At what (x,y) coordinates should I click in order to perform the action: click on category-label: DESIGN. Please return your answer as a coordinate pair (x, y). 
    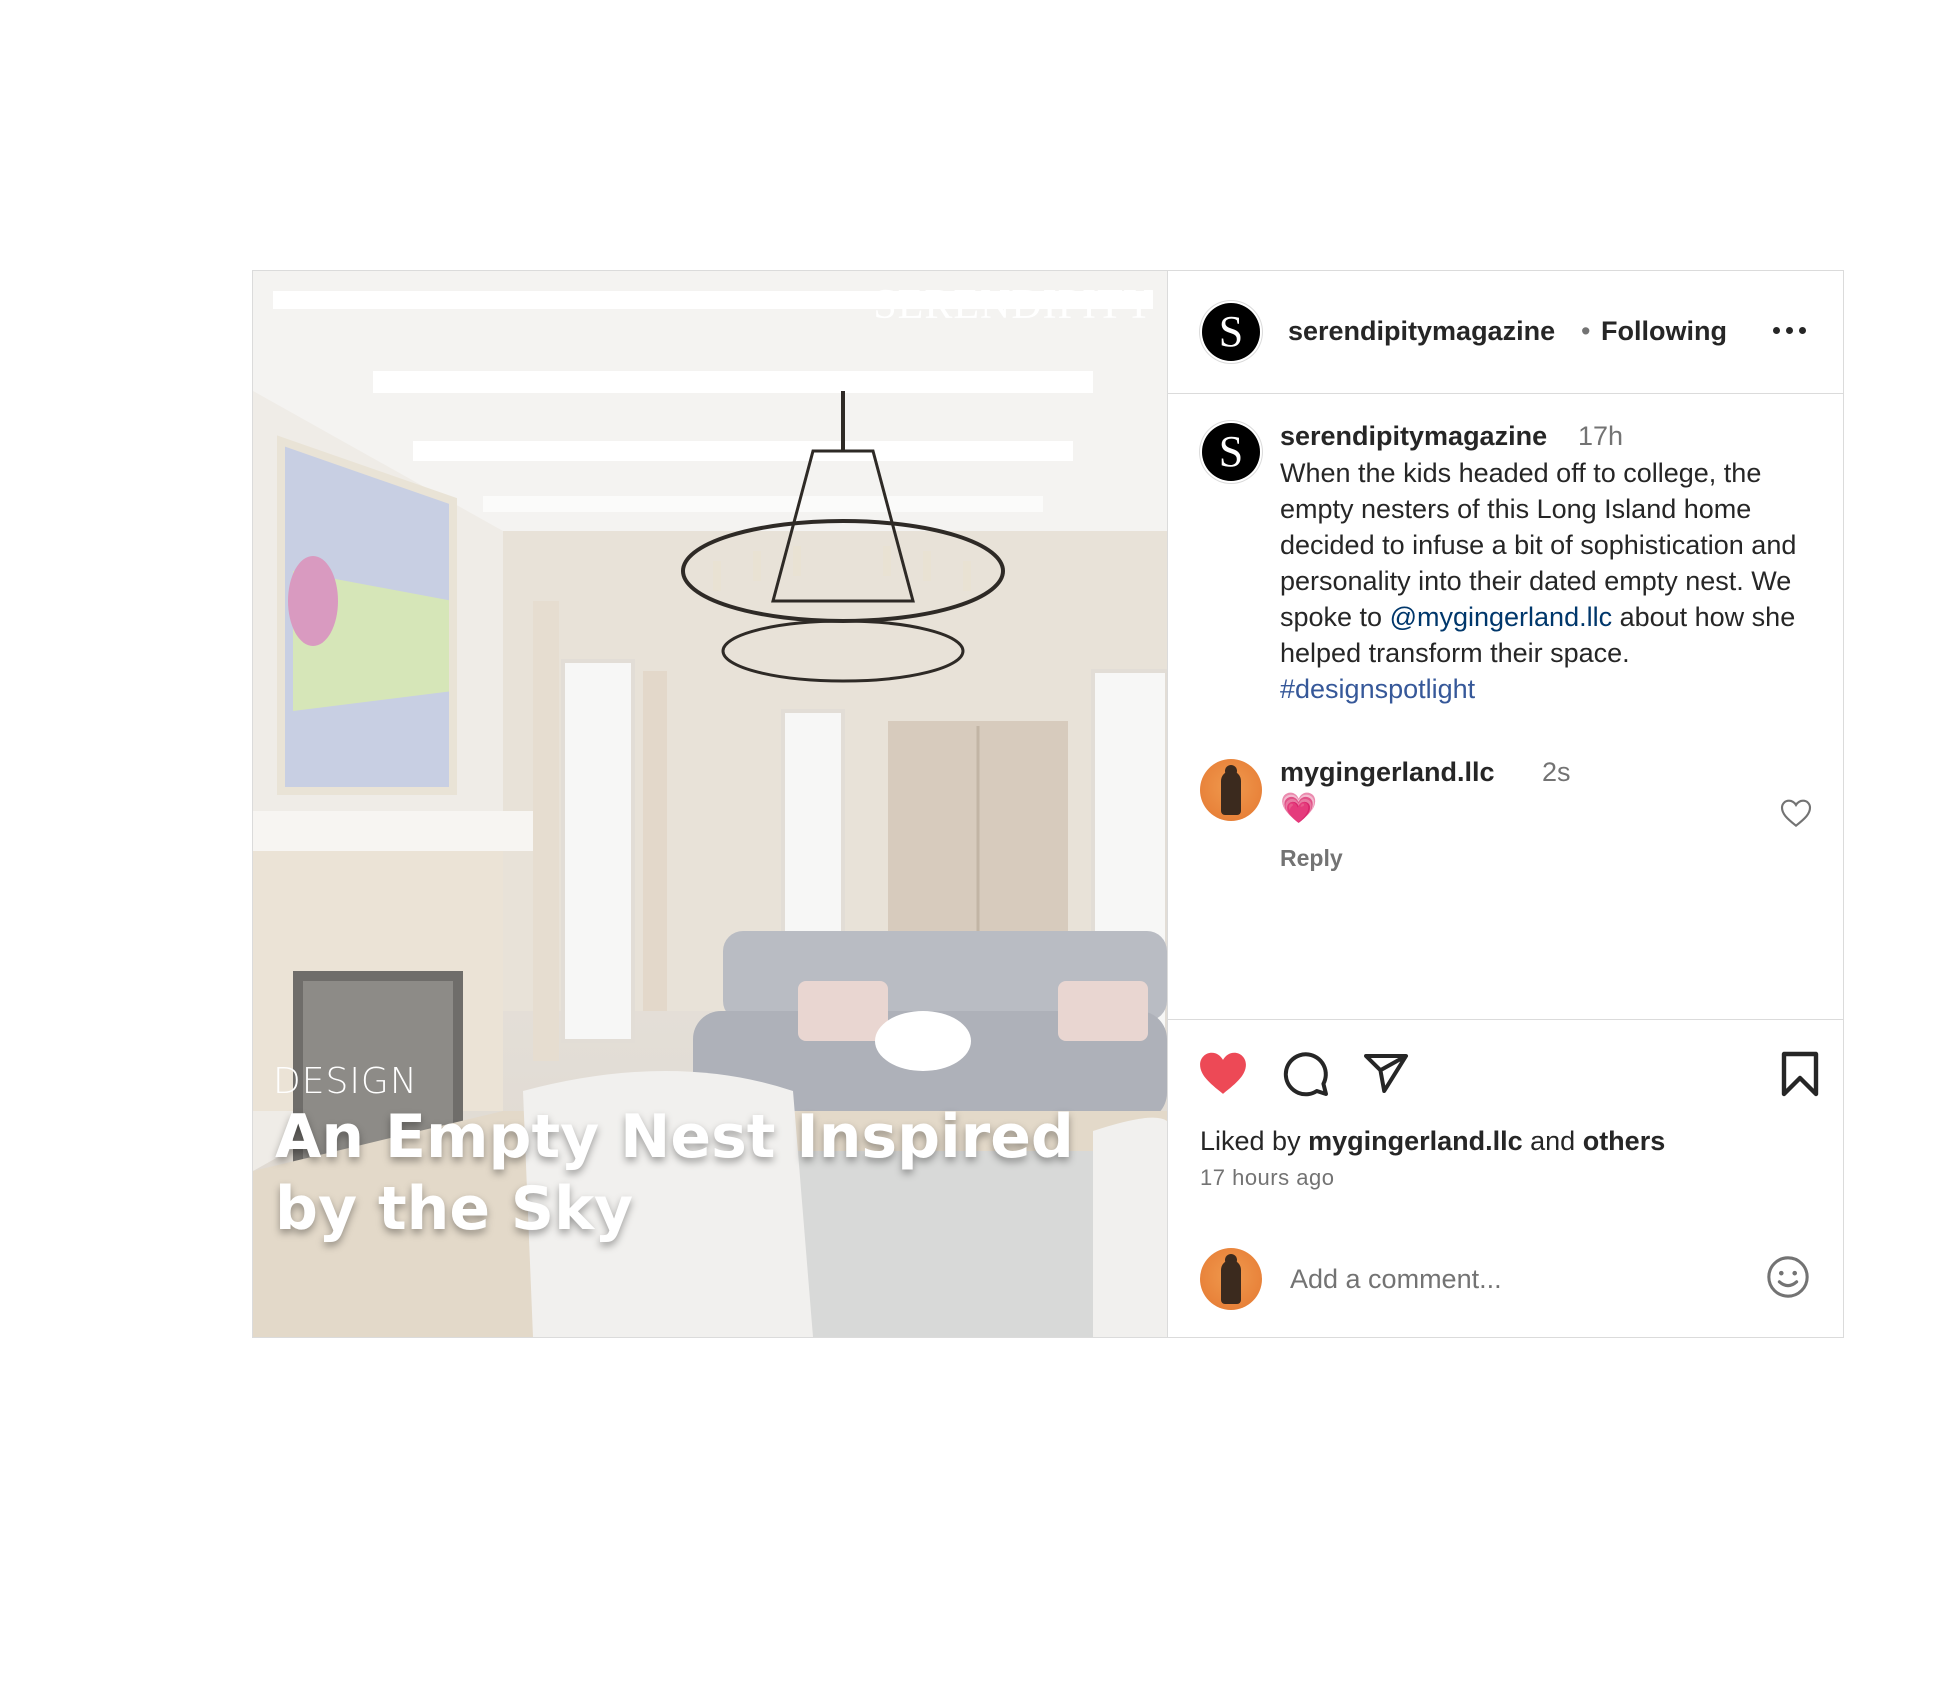
    Looking at the image, I should click on (345, 1081).